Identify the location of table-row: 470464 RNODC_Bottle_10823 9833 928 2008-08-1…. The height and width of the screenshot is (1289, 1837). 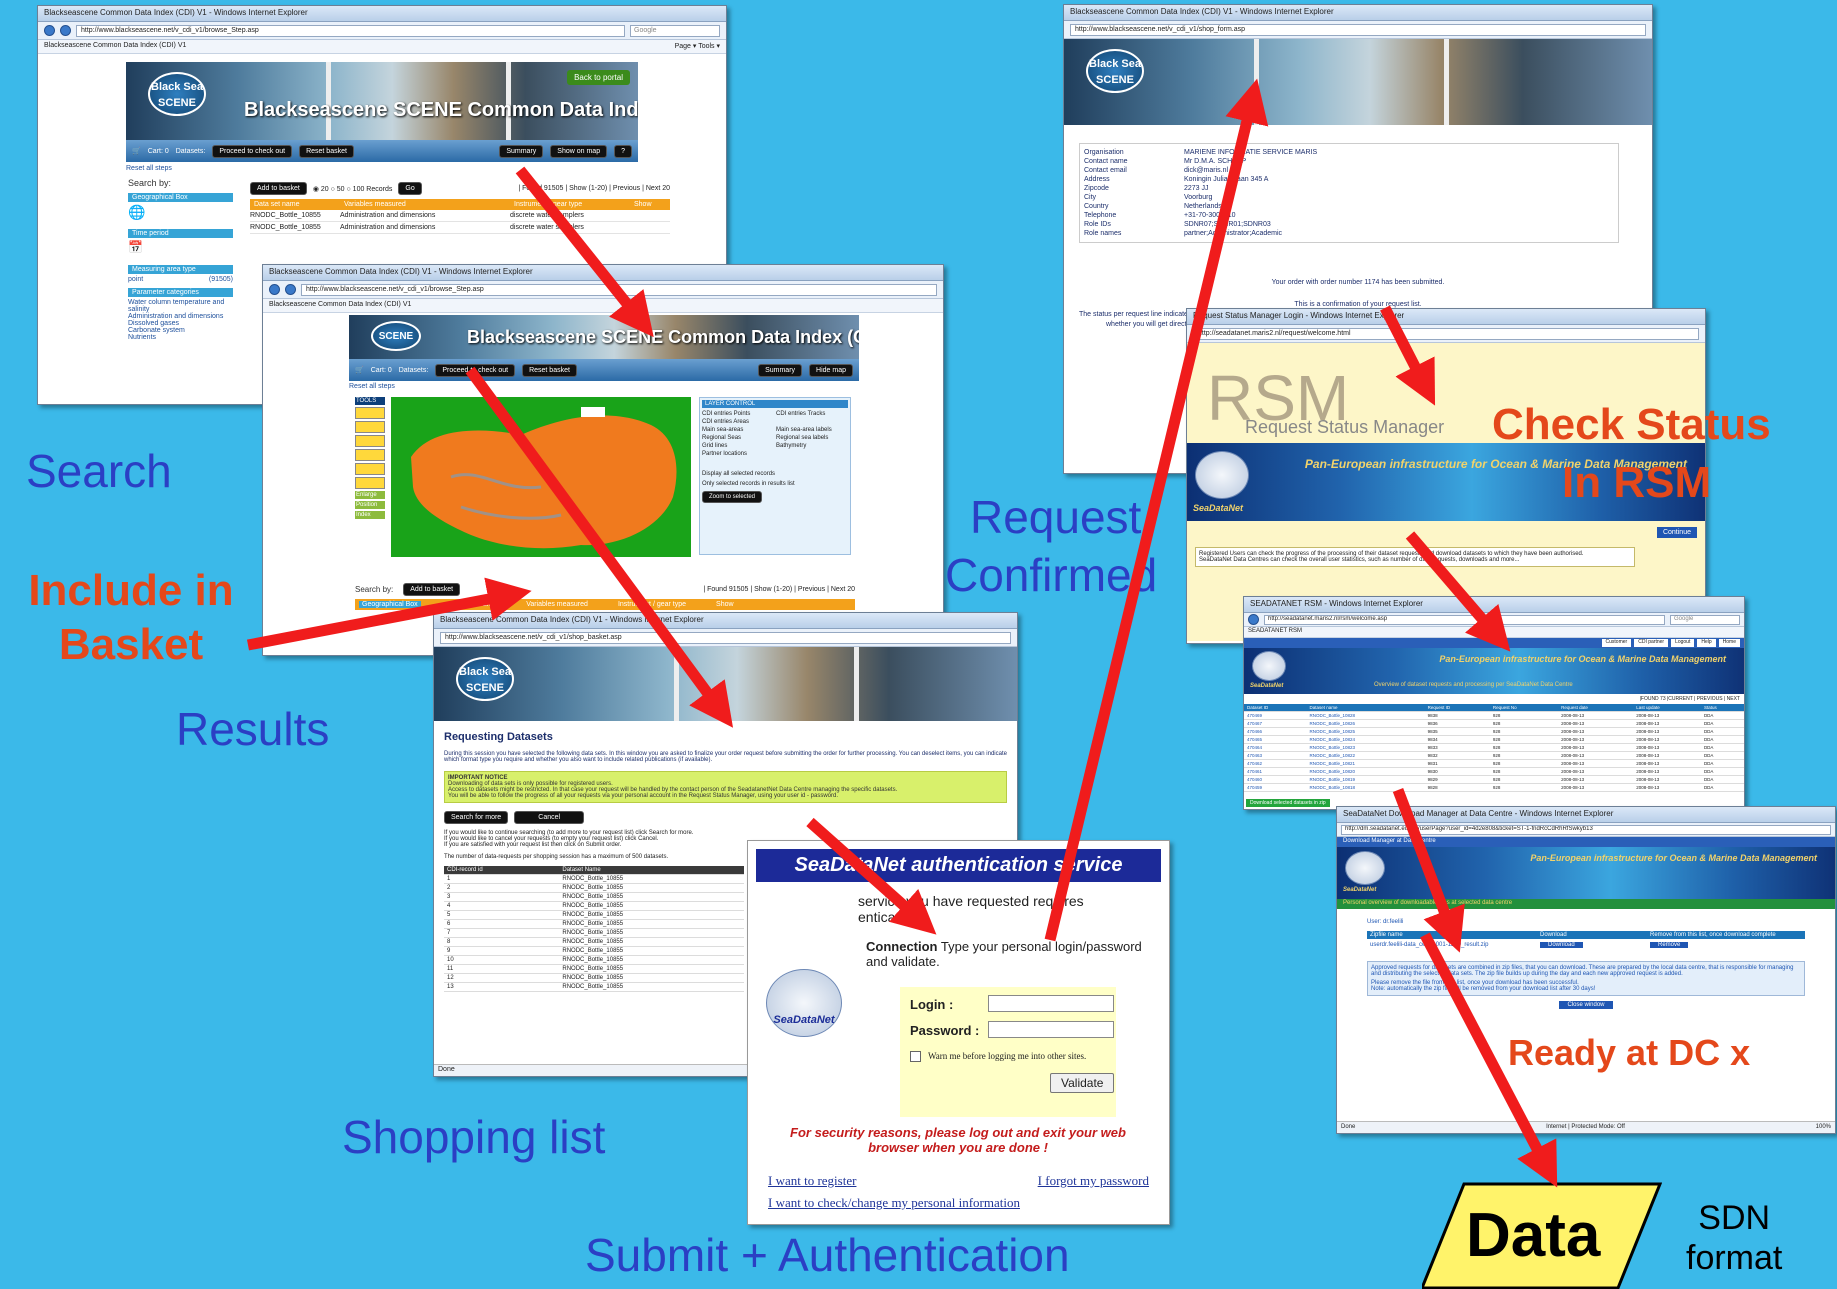
(1494, 747).